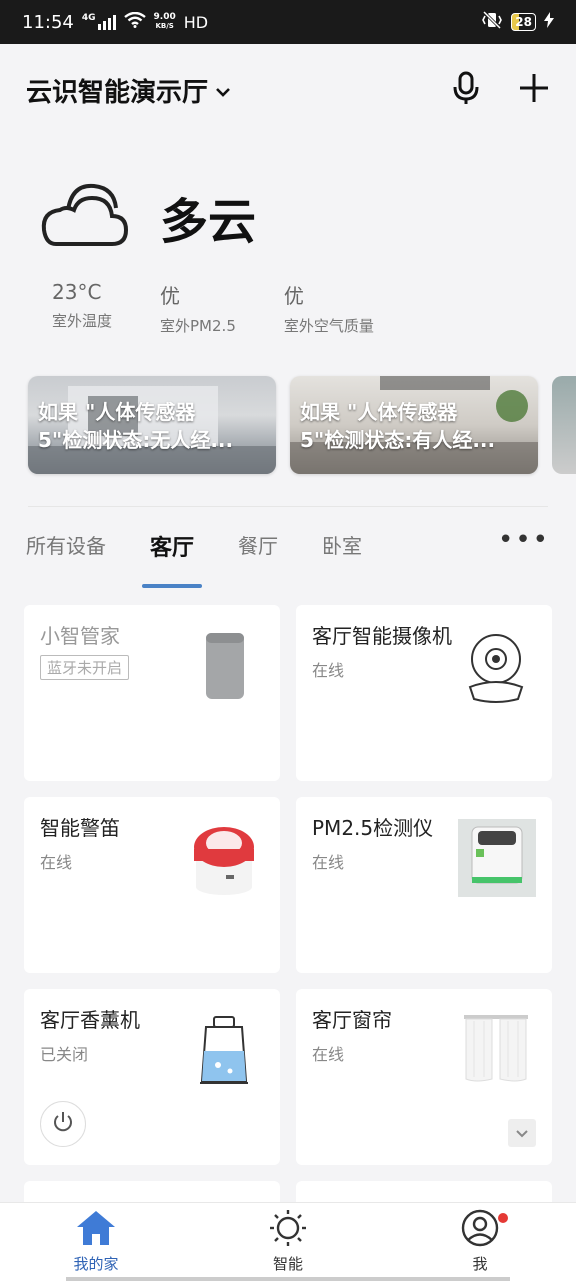  I want to click on tab-dining-room: 餐厅, so click(258, 559).